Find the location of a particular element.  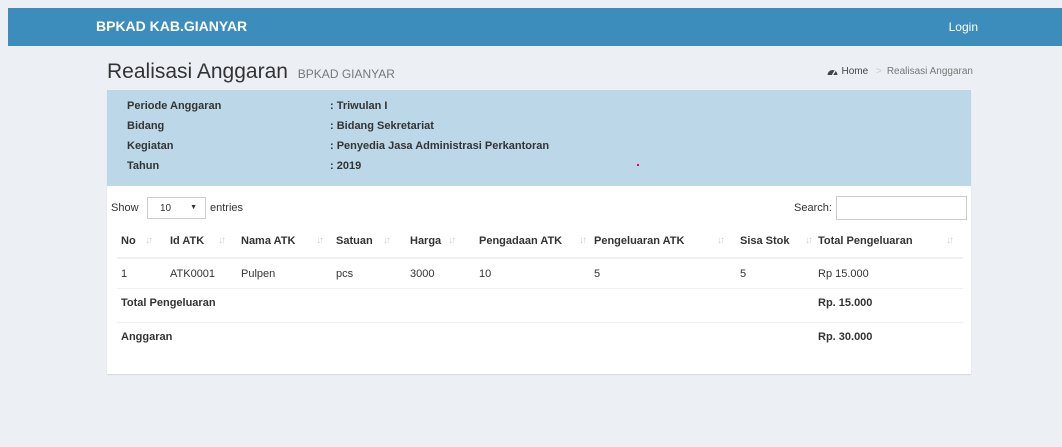

dashboard-icon is located at coordinates (832, 73).